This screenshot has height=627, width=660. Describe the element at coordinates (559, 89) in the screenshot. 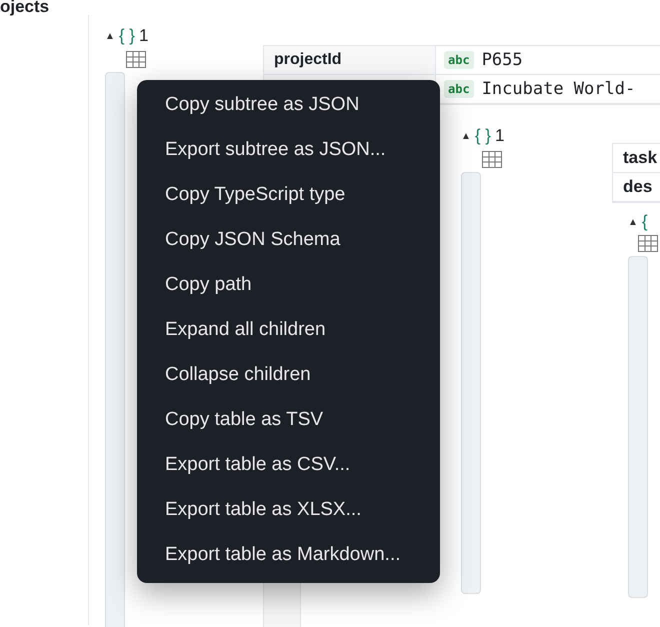

I see `value-cell: Incubate World-` at that location.